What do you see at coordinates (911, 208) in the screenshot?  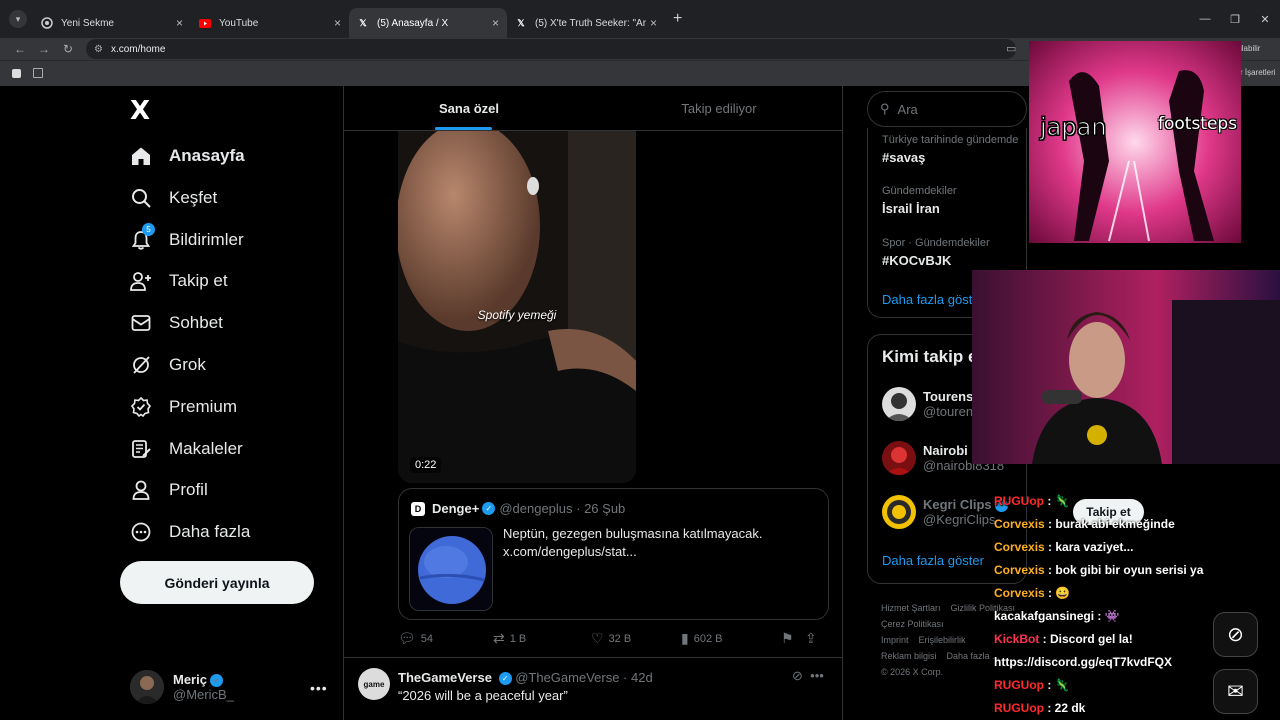 I see `trend-title: İsrail İran` at bounding box center [911, 208].